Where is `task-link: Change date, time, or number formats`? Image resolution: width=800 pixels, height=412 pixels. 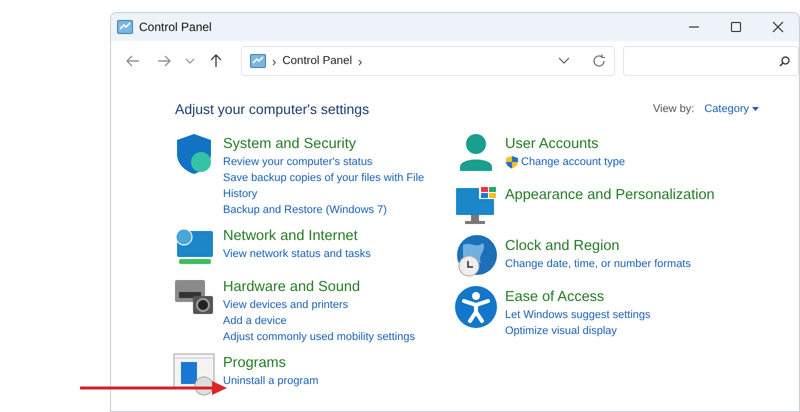
task-link: Change date, time, or number formats is located at coordinates (598, 264).